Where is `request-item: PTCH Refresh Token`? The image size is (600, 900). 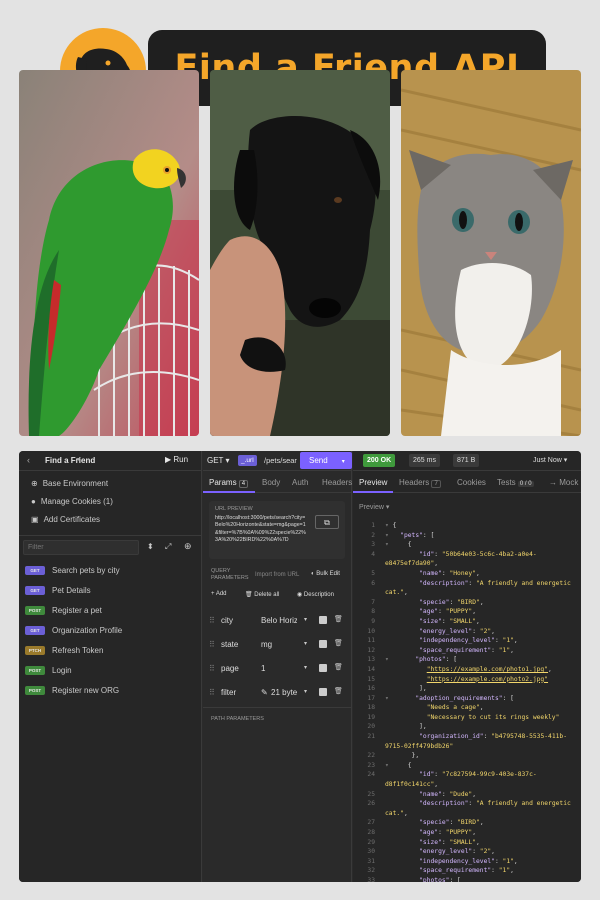 request-item: PTCH Refresh Token is located at coordinates (64, 650).